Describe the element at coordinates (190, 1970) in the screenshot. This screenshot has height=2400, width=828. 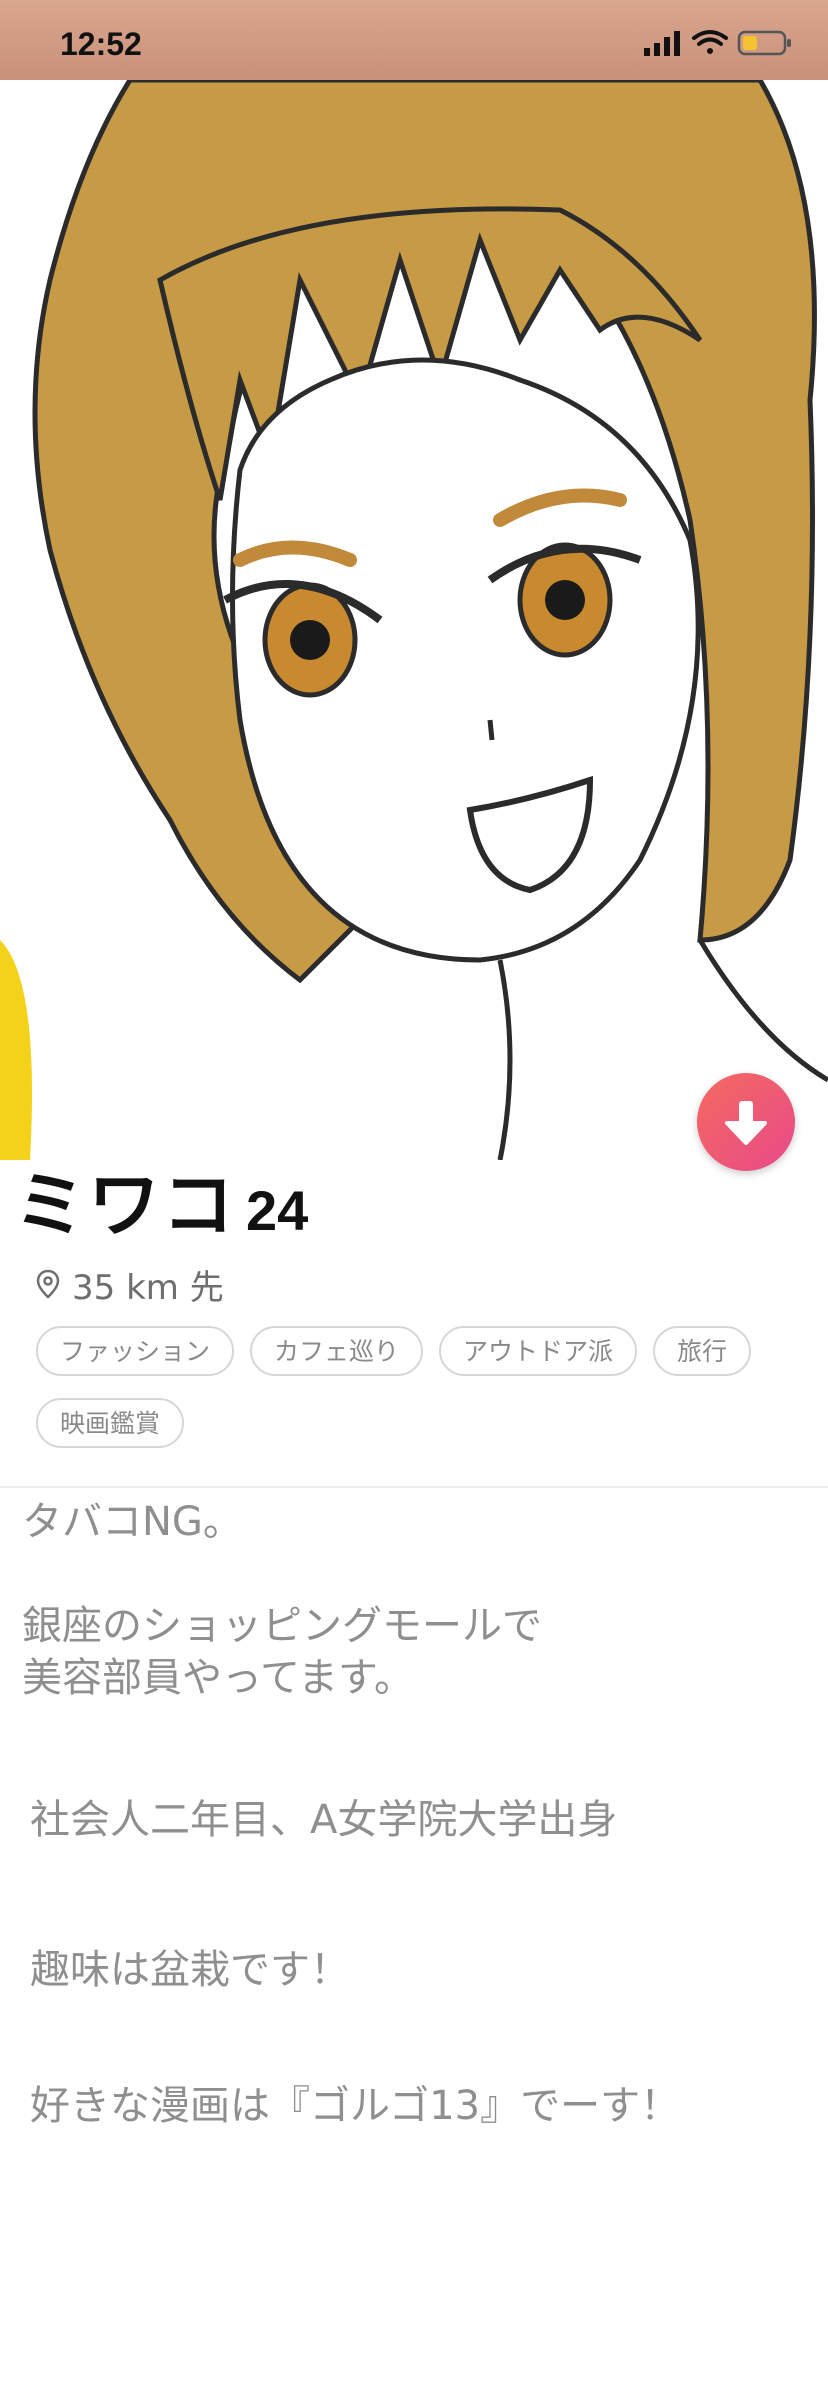
I see `bio-line: 趣味は盆栽です！` at that location.